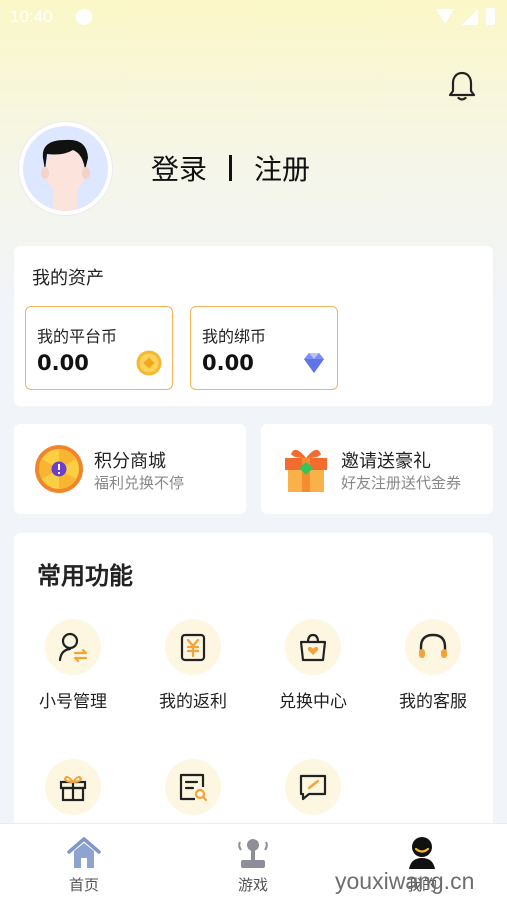  Describe the element at coordinates (84, 17) in the screenshot. I see `notification-dot-icon` at that location.